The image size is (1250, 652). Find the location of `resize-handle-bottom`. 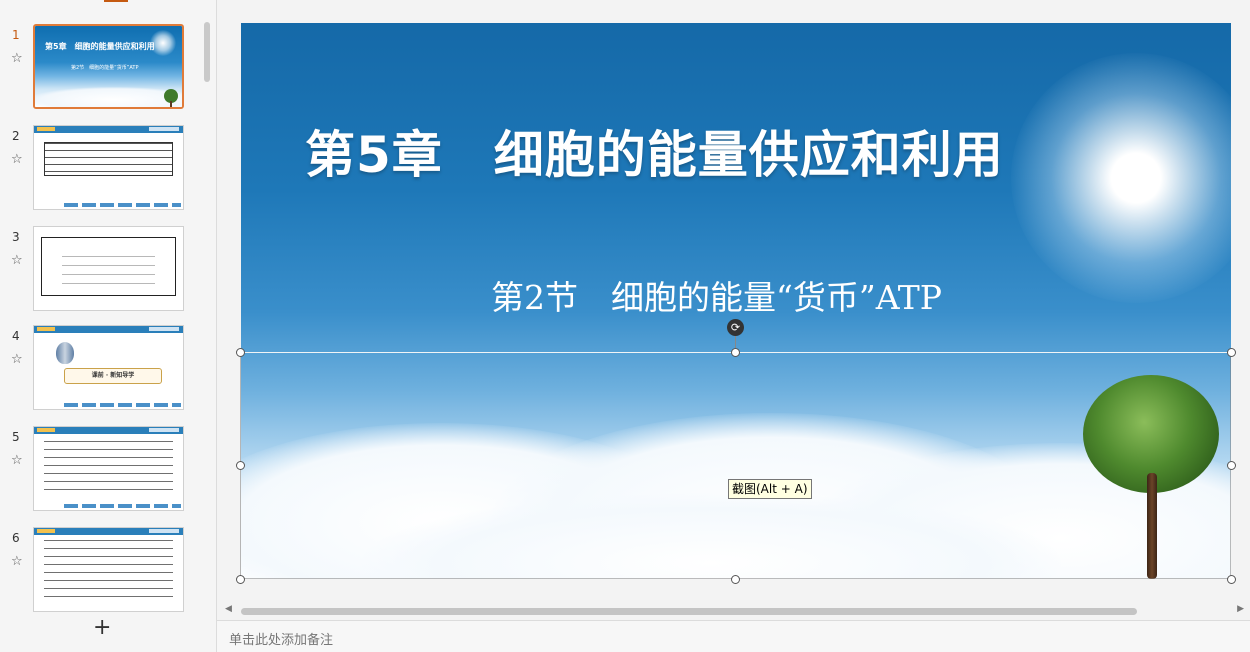

resize-handle-bottom is located at coordinates (735, 579).